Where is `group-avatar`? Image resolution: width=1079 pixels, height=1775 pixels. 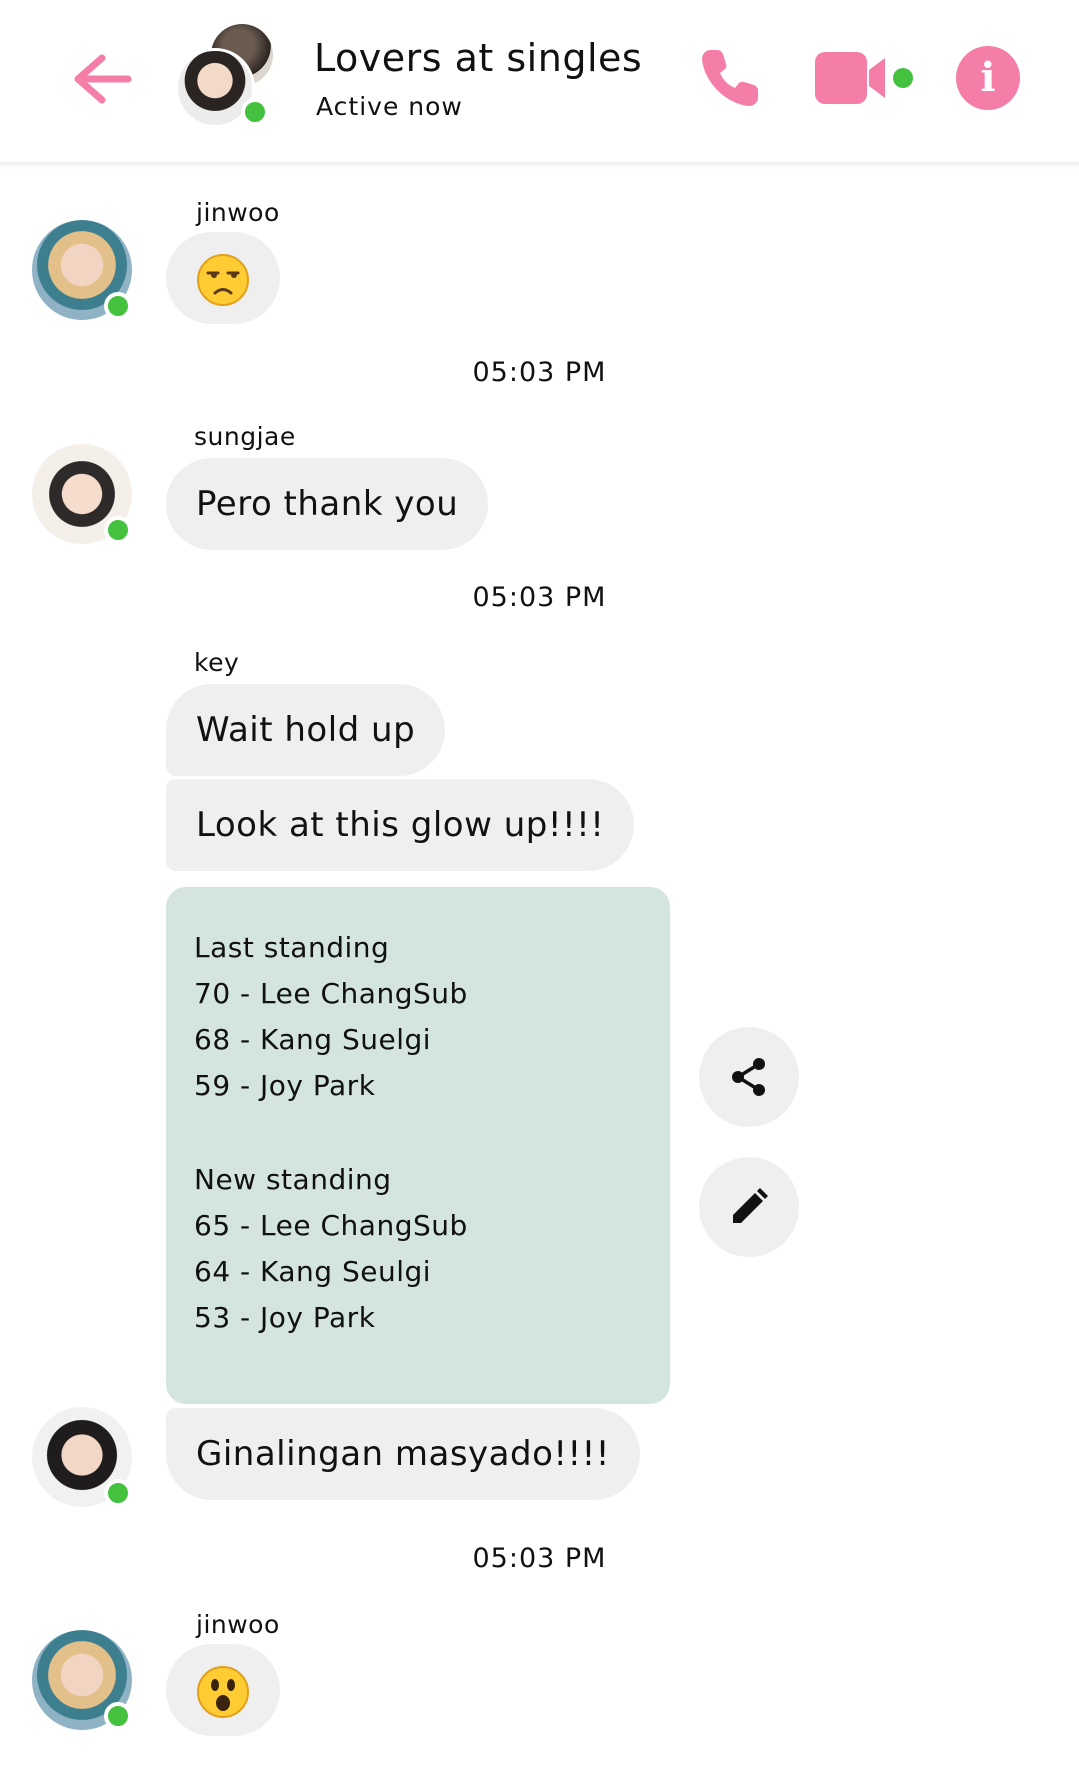
group-avatar is located at coordinates (230, 75).